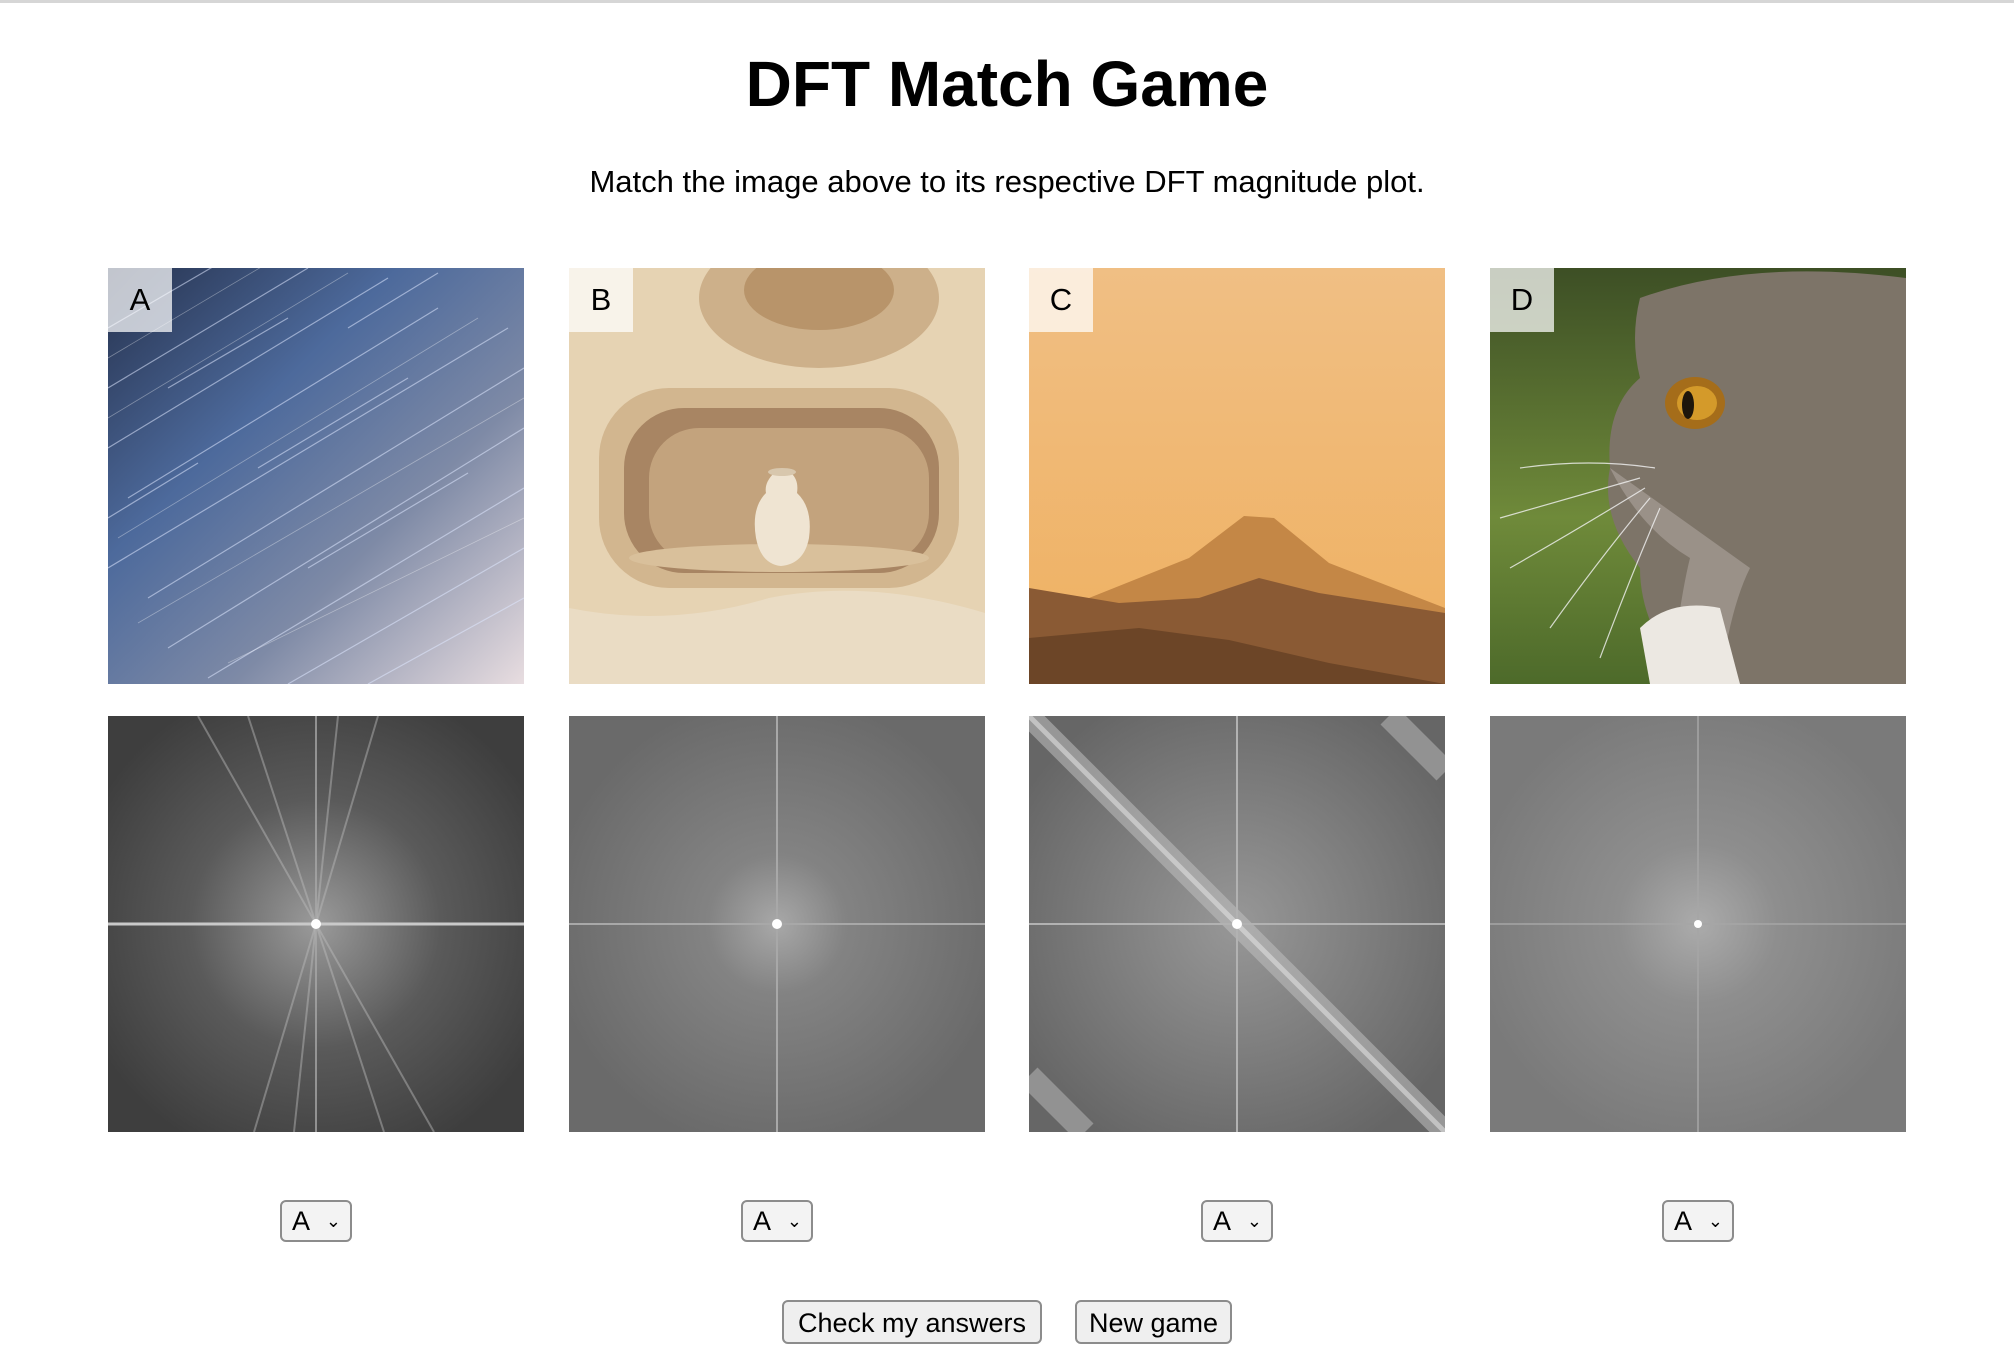  Describe the element at coordinates (140, 300) in the screenshot. I see `image-label-a: A` at that location.